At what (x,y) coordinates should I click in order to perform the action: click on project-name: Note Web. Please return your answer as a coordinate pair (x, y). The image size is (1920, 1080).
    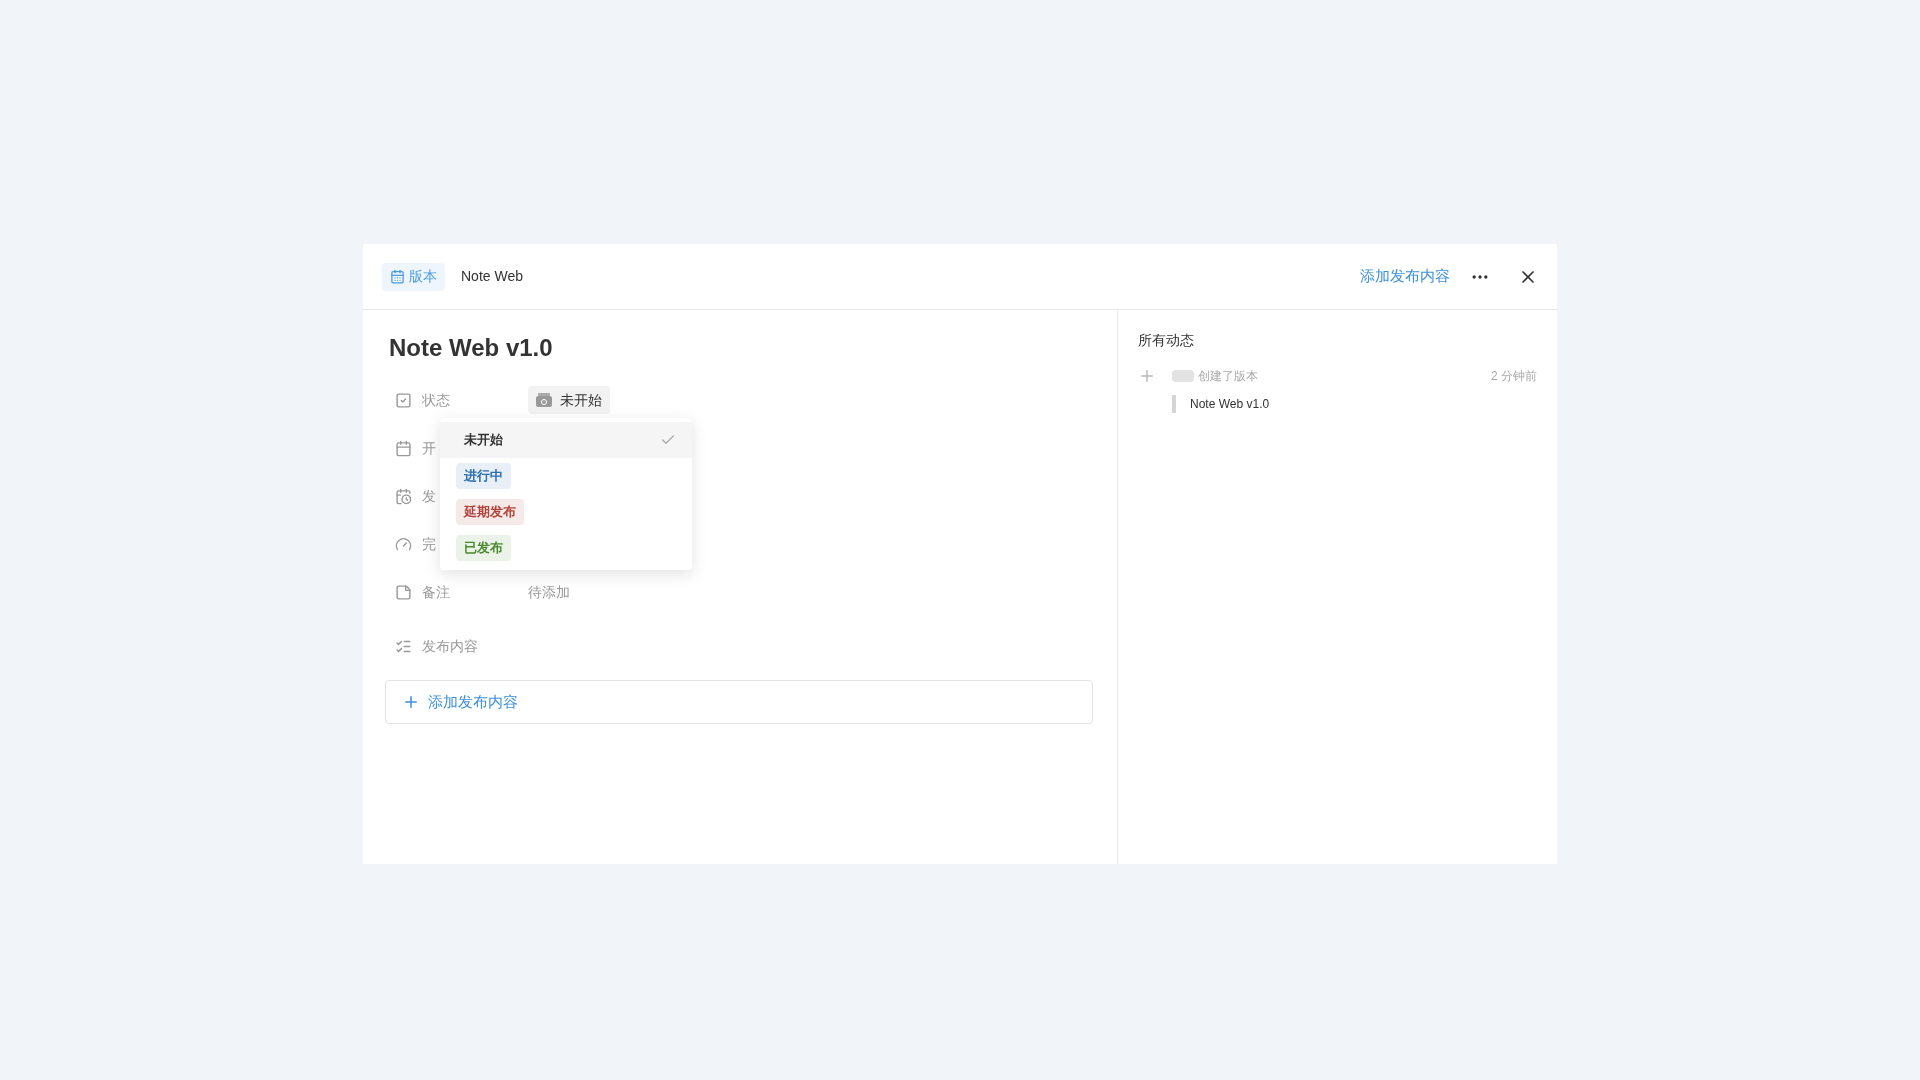
    Looking at the image, I should click on (492, 276).